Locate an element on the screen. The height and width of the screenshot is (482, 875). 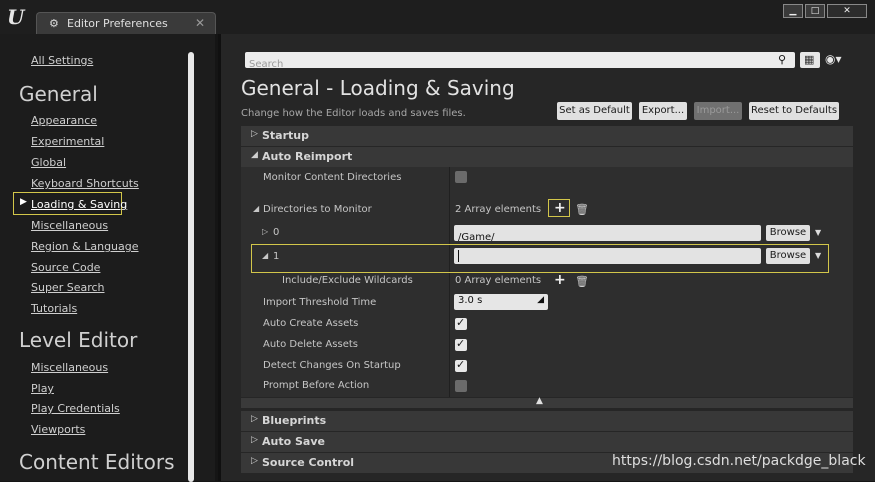
tab-editor-preferences: ⚙ Editor Preferences ✕ is located at coordinates (126, 23).